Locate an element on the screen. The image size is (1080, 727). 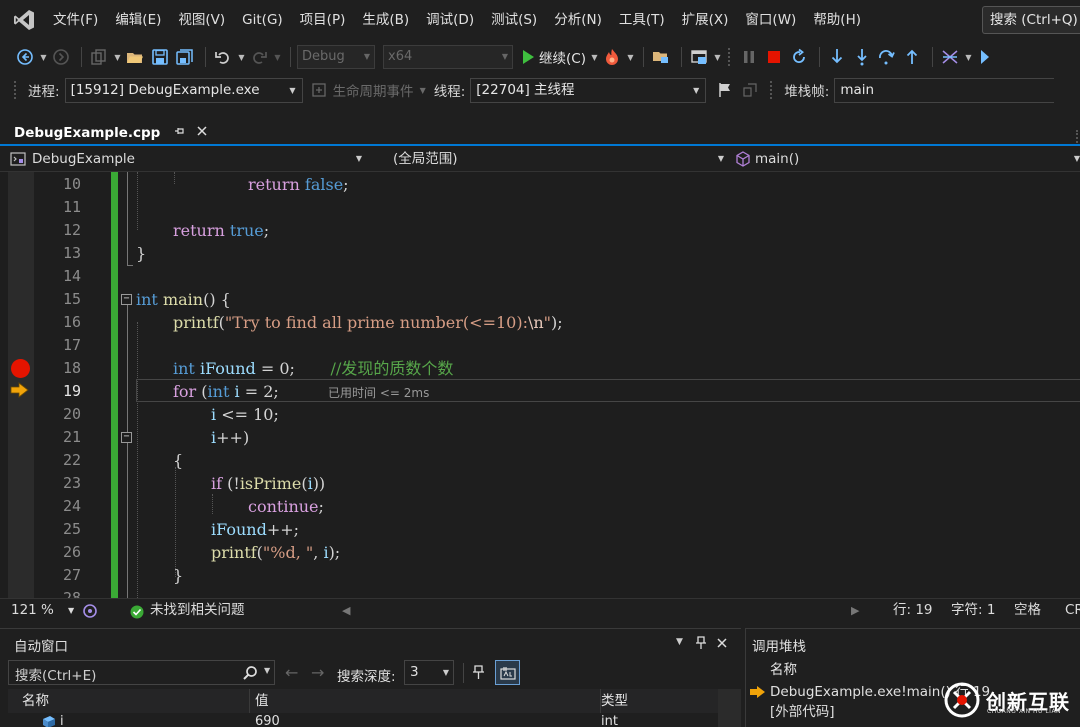
save-all-icon is located at coordinates (185, 57).